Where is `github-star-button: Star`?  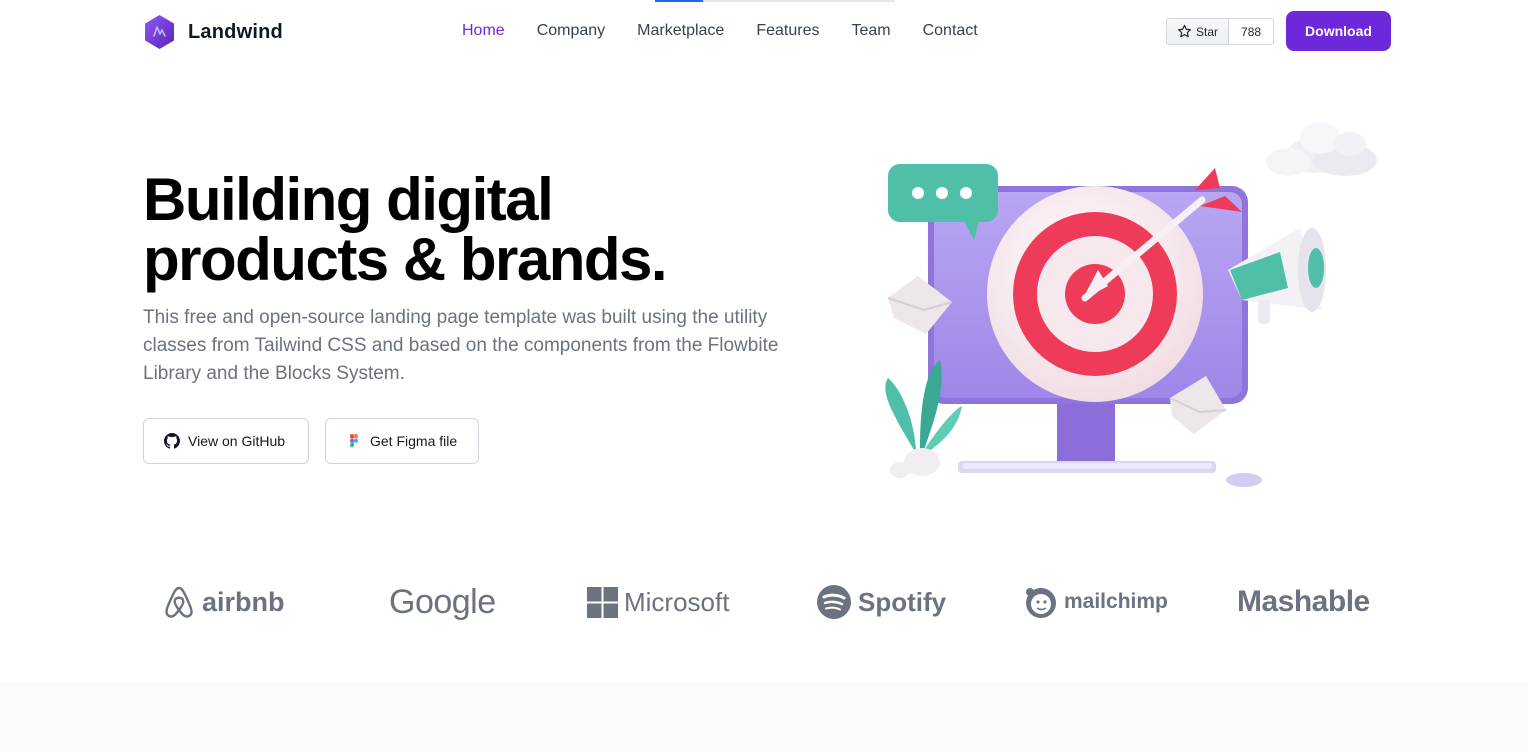 github-star-button: Star is located at coordinates (1198, 31).